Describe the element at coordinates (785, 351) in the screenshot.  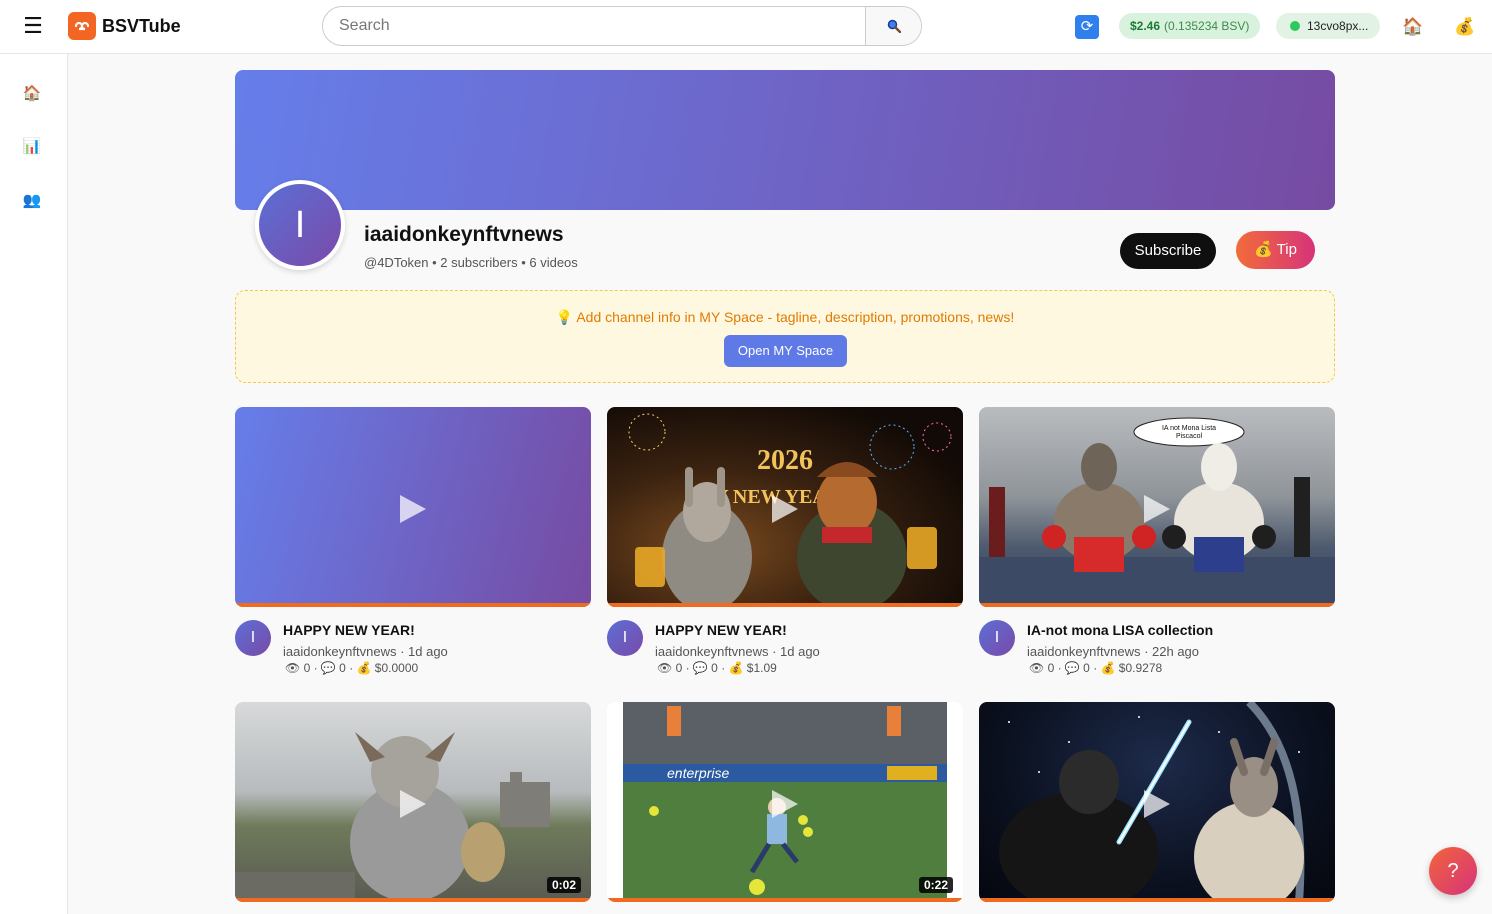
I see `open-my-space-button: Open MY Space` at that location.